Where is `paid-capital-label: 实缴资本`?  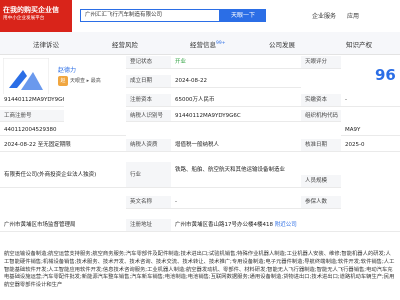
paid-capital-label: 实缴资本 is located at coordinates (321, 100).